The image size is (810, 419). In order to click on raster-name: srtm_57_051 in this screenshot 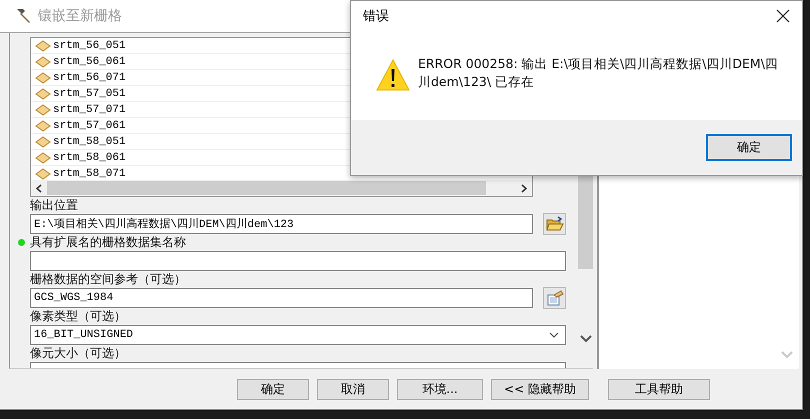, I will do `click(89, 94)`.